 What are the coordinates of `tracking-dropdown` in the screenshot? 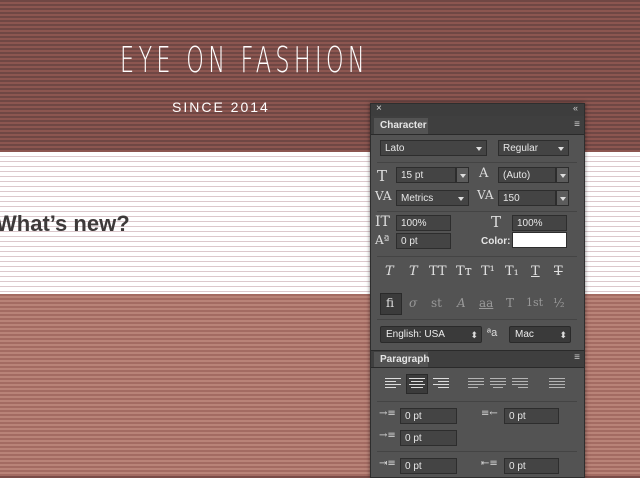 It's located at (562, 198).